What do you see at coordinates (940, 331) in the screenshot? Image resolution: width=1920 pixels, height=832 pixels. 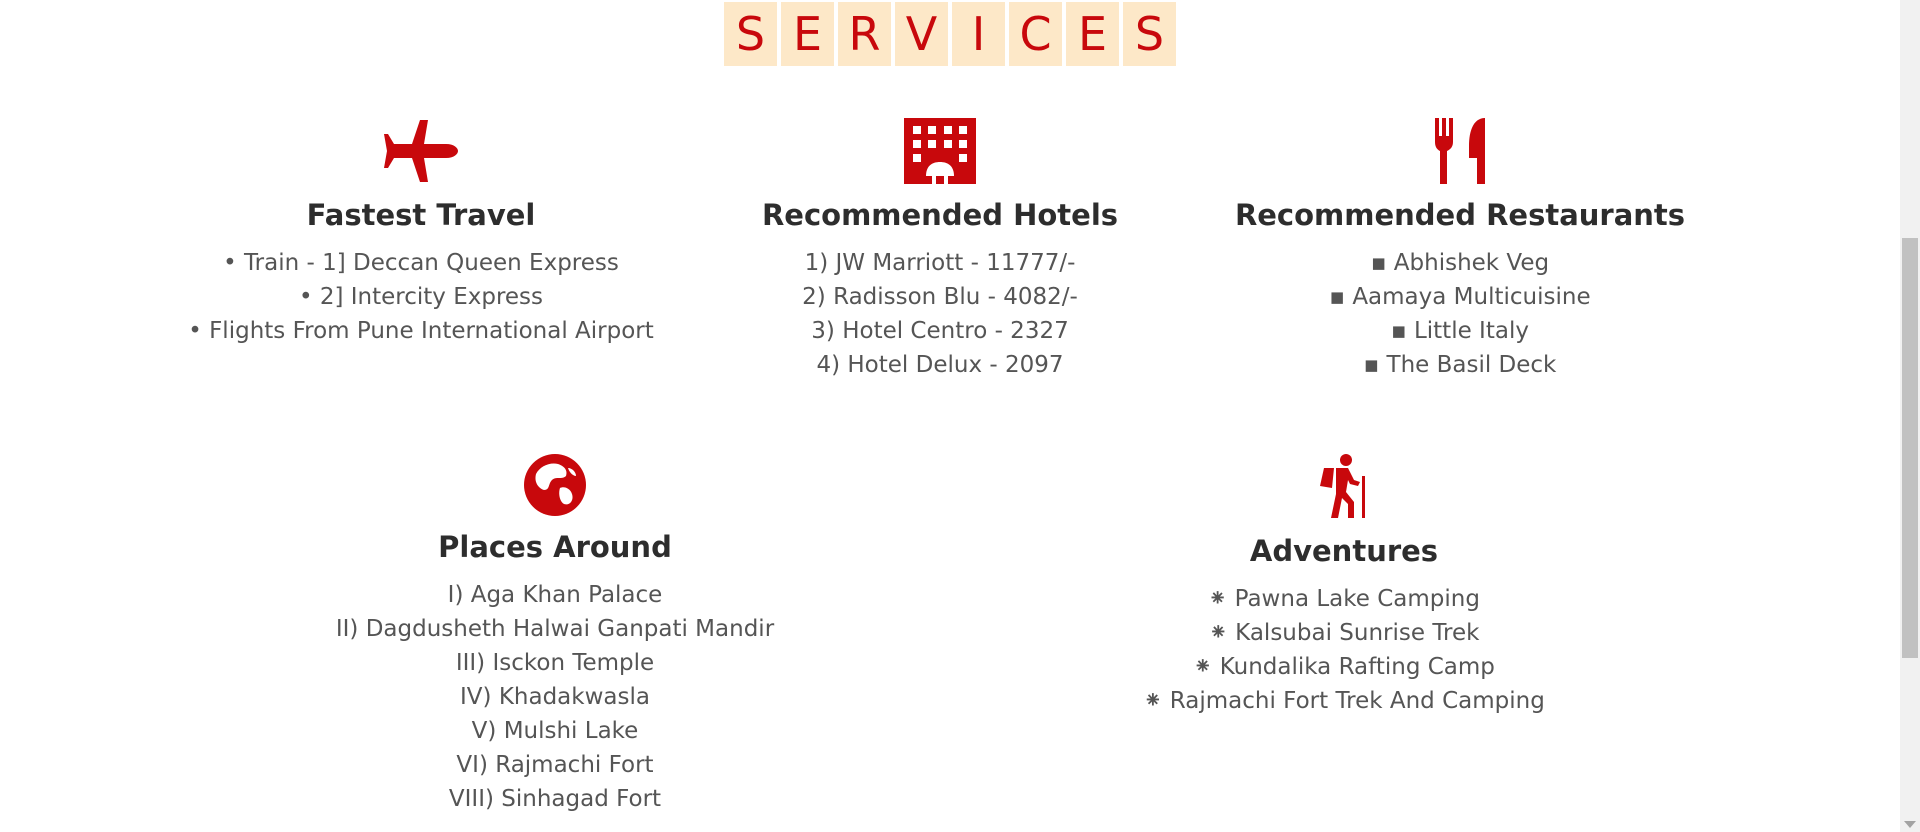 I see `list-item: 3) Hotel Centro - 2327` at bounding box center [940, 331].